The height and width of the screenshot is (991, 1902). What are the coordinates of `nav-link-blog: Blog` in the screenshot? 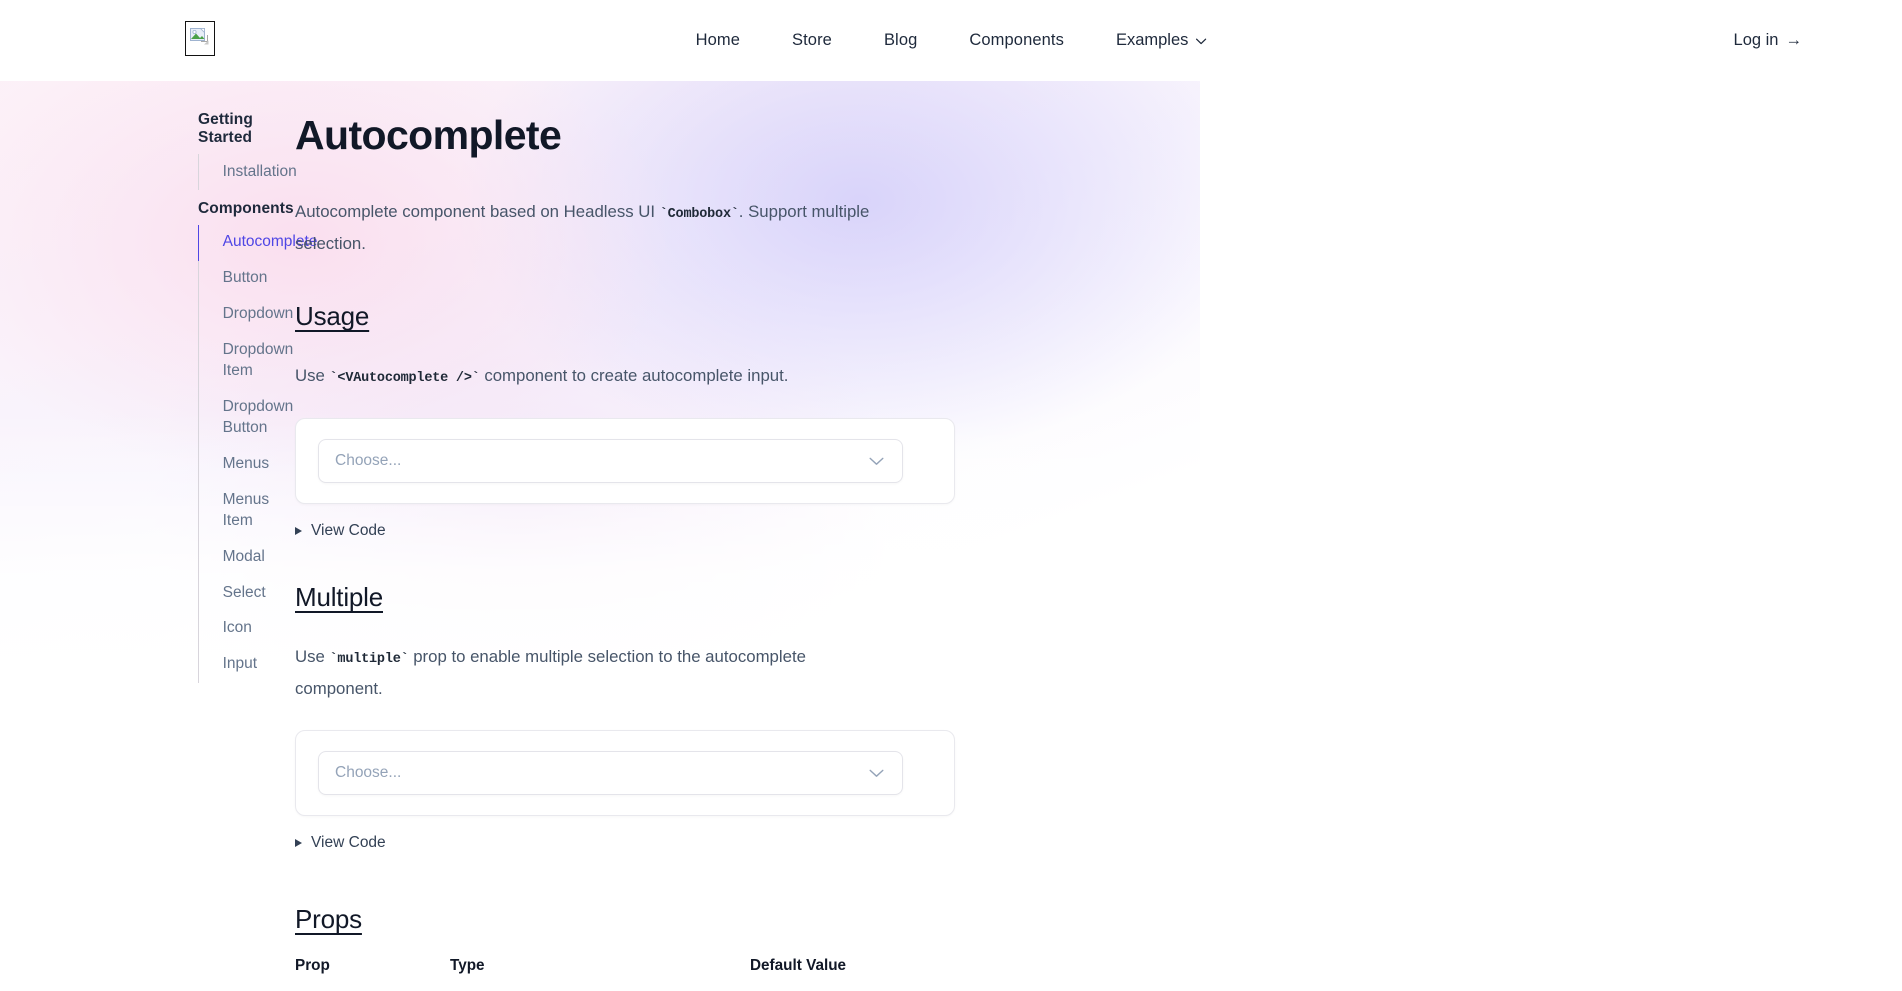 It's located at (900, 40).